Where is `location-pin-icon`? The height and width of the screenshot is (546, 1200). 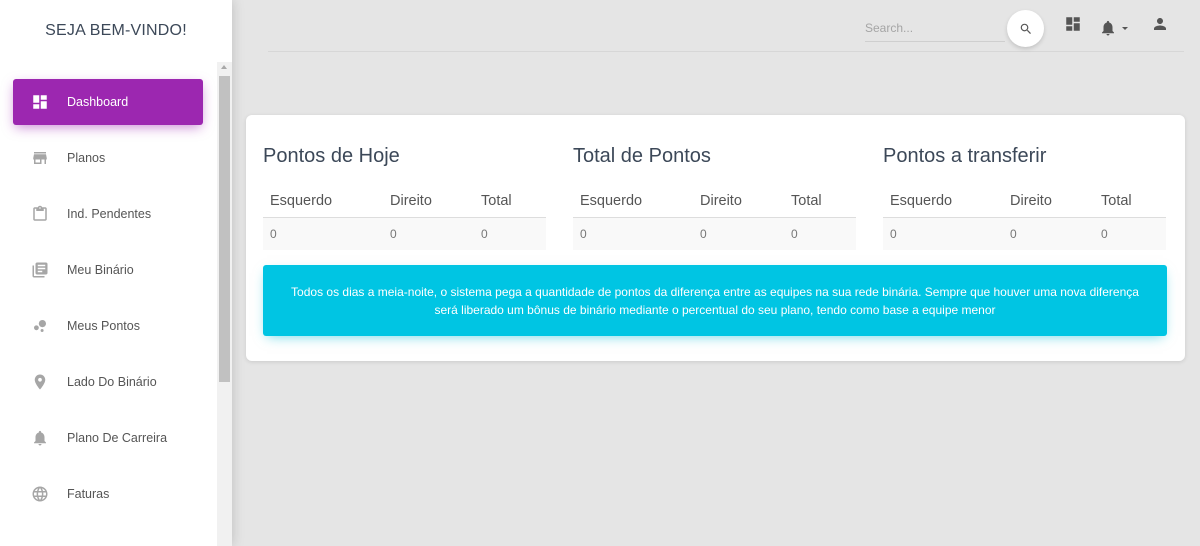 location-pin-icon is located at coordinates (40, 382).